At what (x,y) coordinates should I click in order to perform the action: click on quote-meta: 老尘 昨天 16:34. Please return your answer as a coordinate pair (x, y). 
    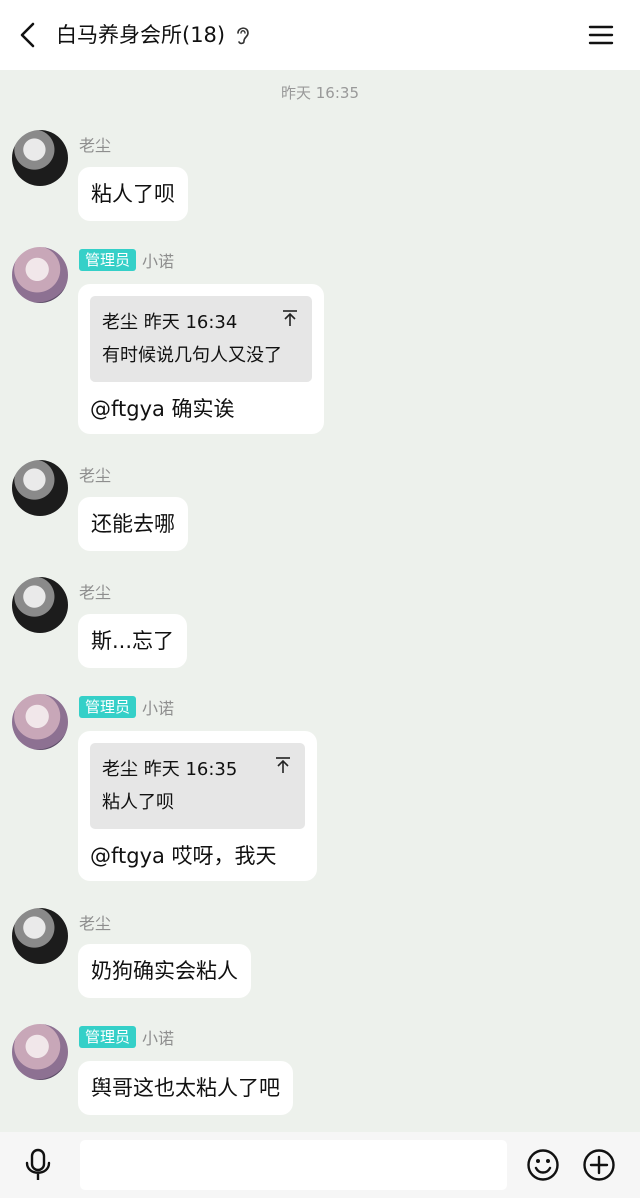
    Looking at the image, I should click on (170, 322).